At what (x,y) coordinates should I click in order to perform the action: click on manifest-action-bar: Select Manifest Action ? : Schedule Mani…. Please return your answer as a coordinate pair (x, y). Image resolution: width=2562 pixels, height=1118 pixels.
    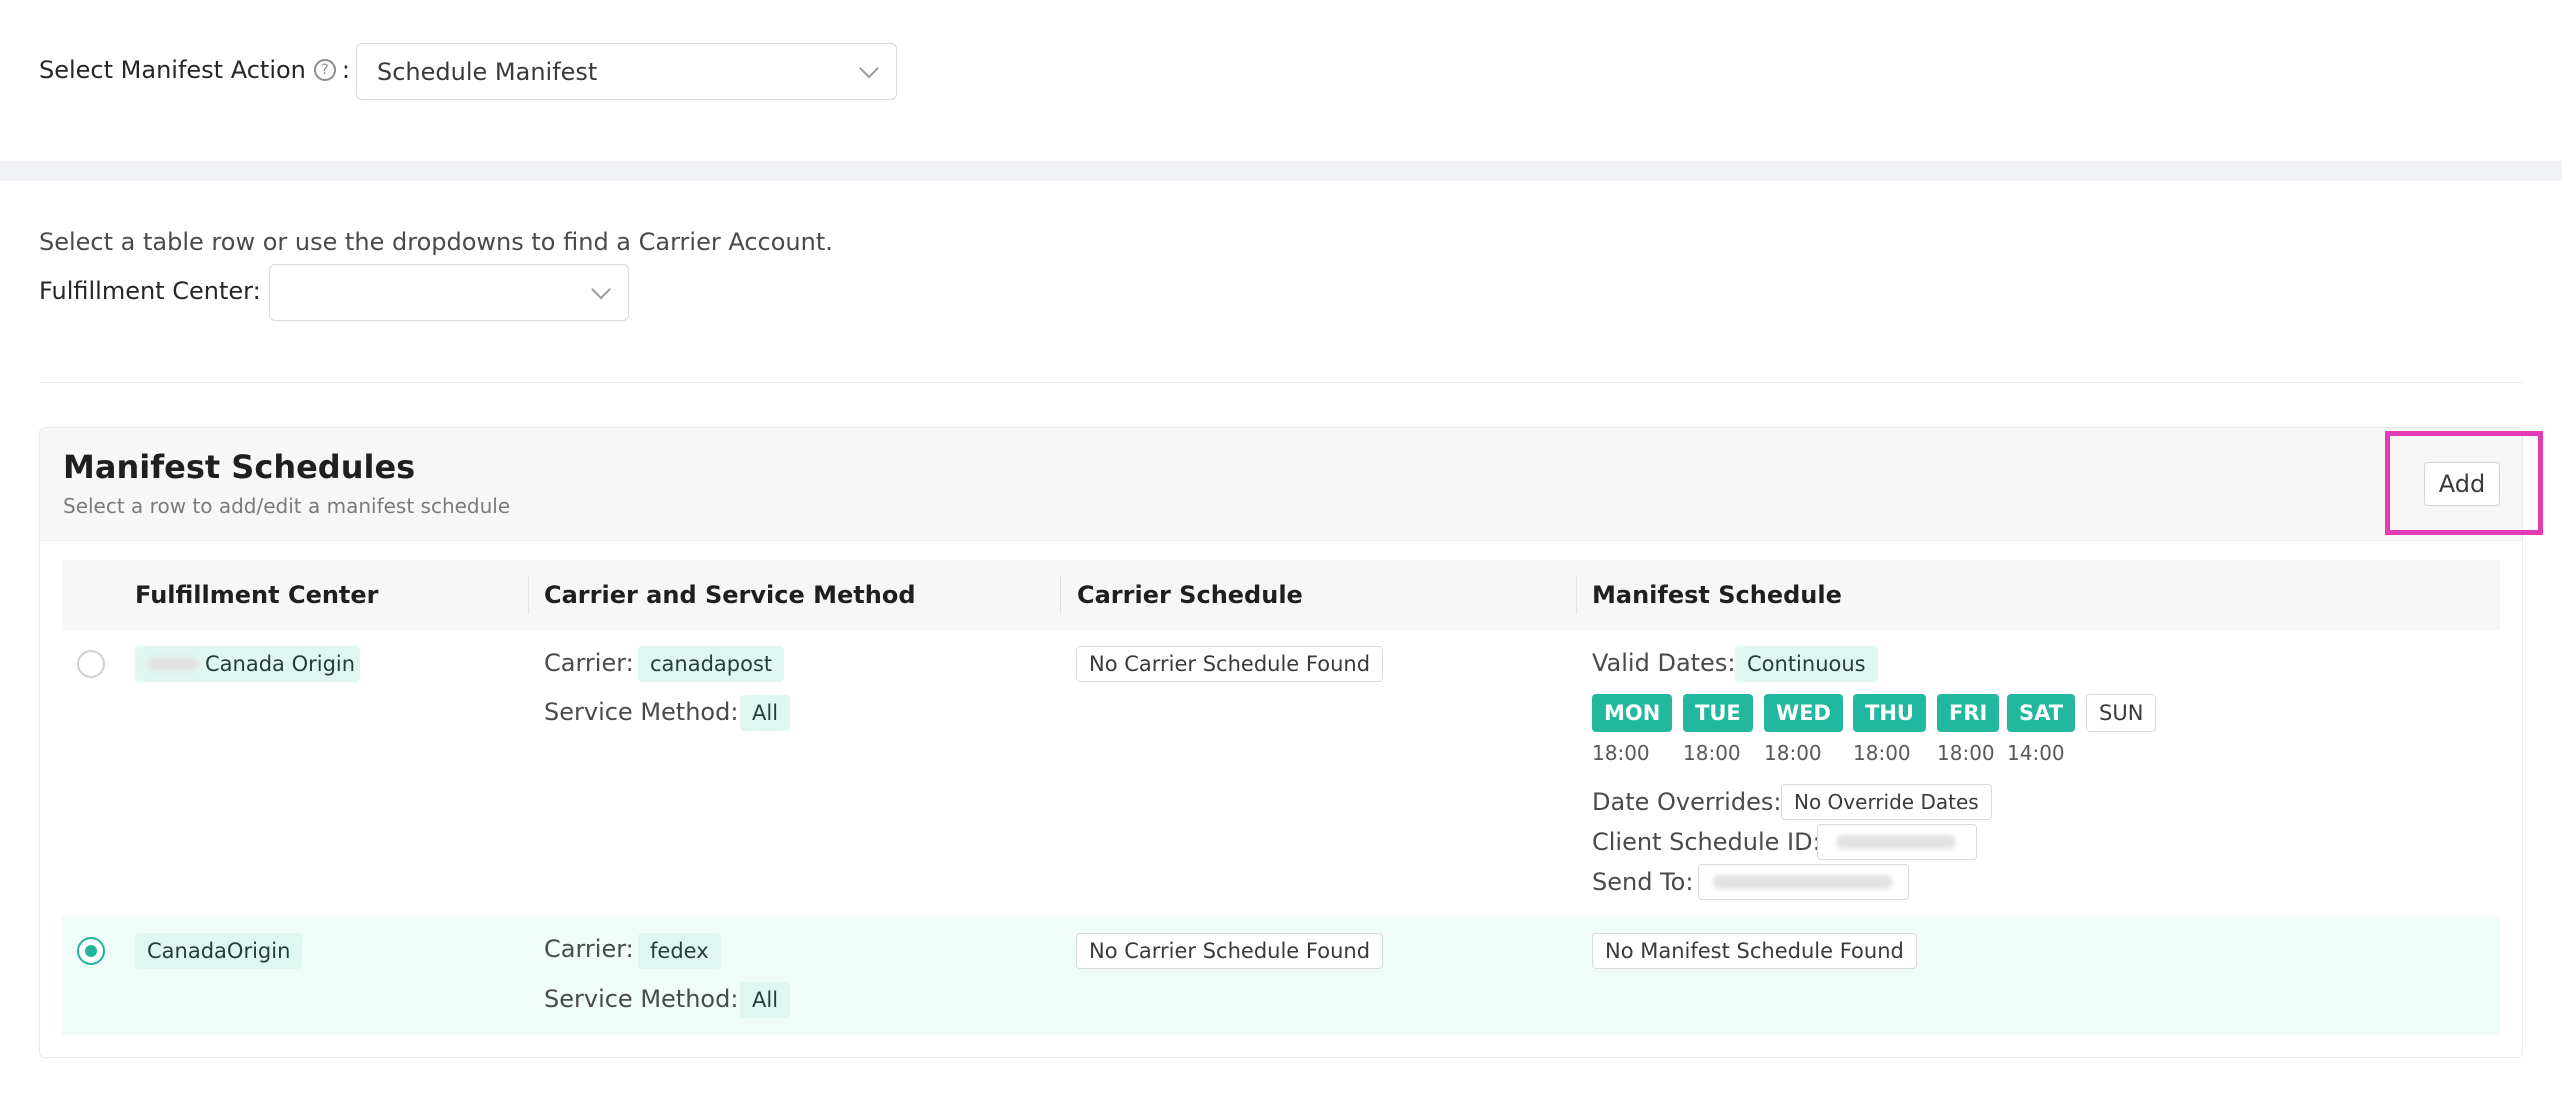
    Looking at the image, I should click on (1281, 80).